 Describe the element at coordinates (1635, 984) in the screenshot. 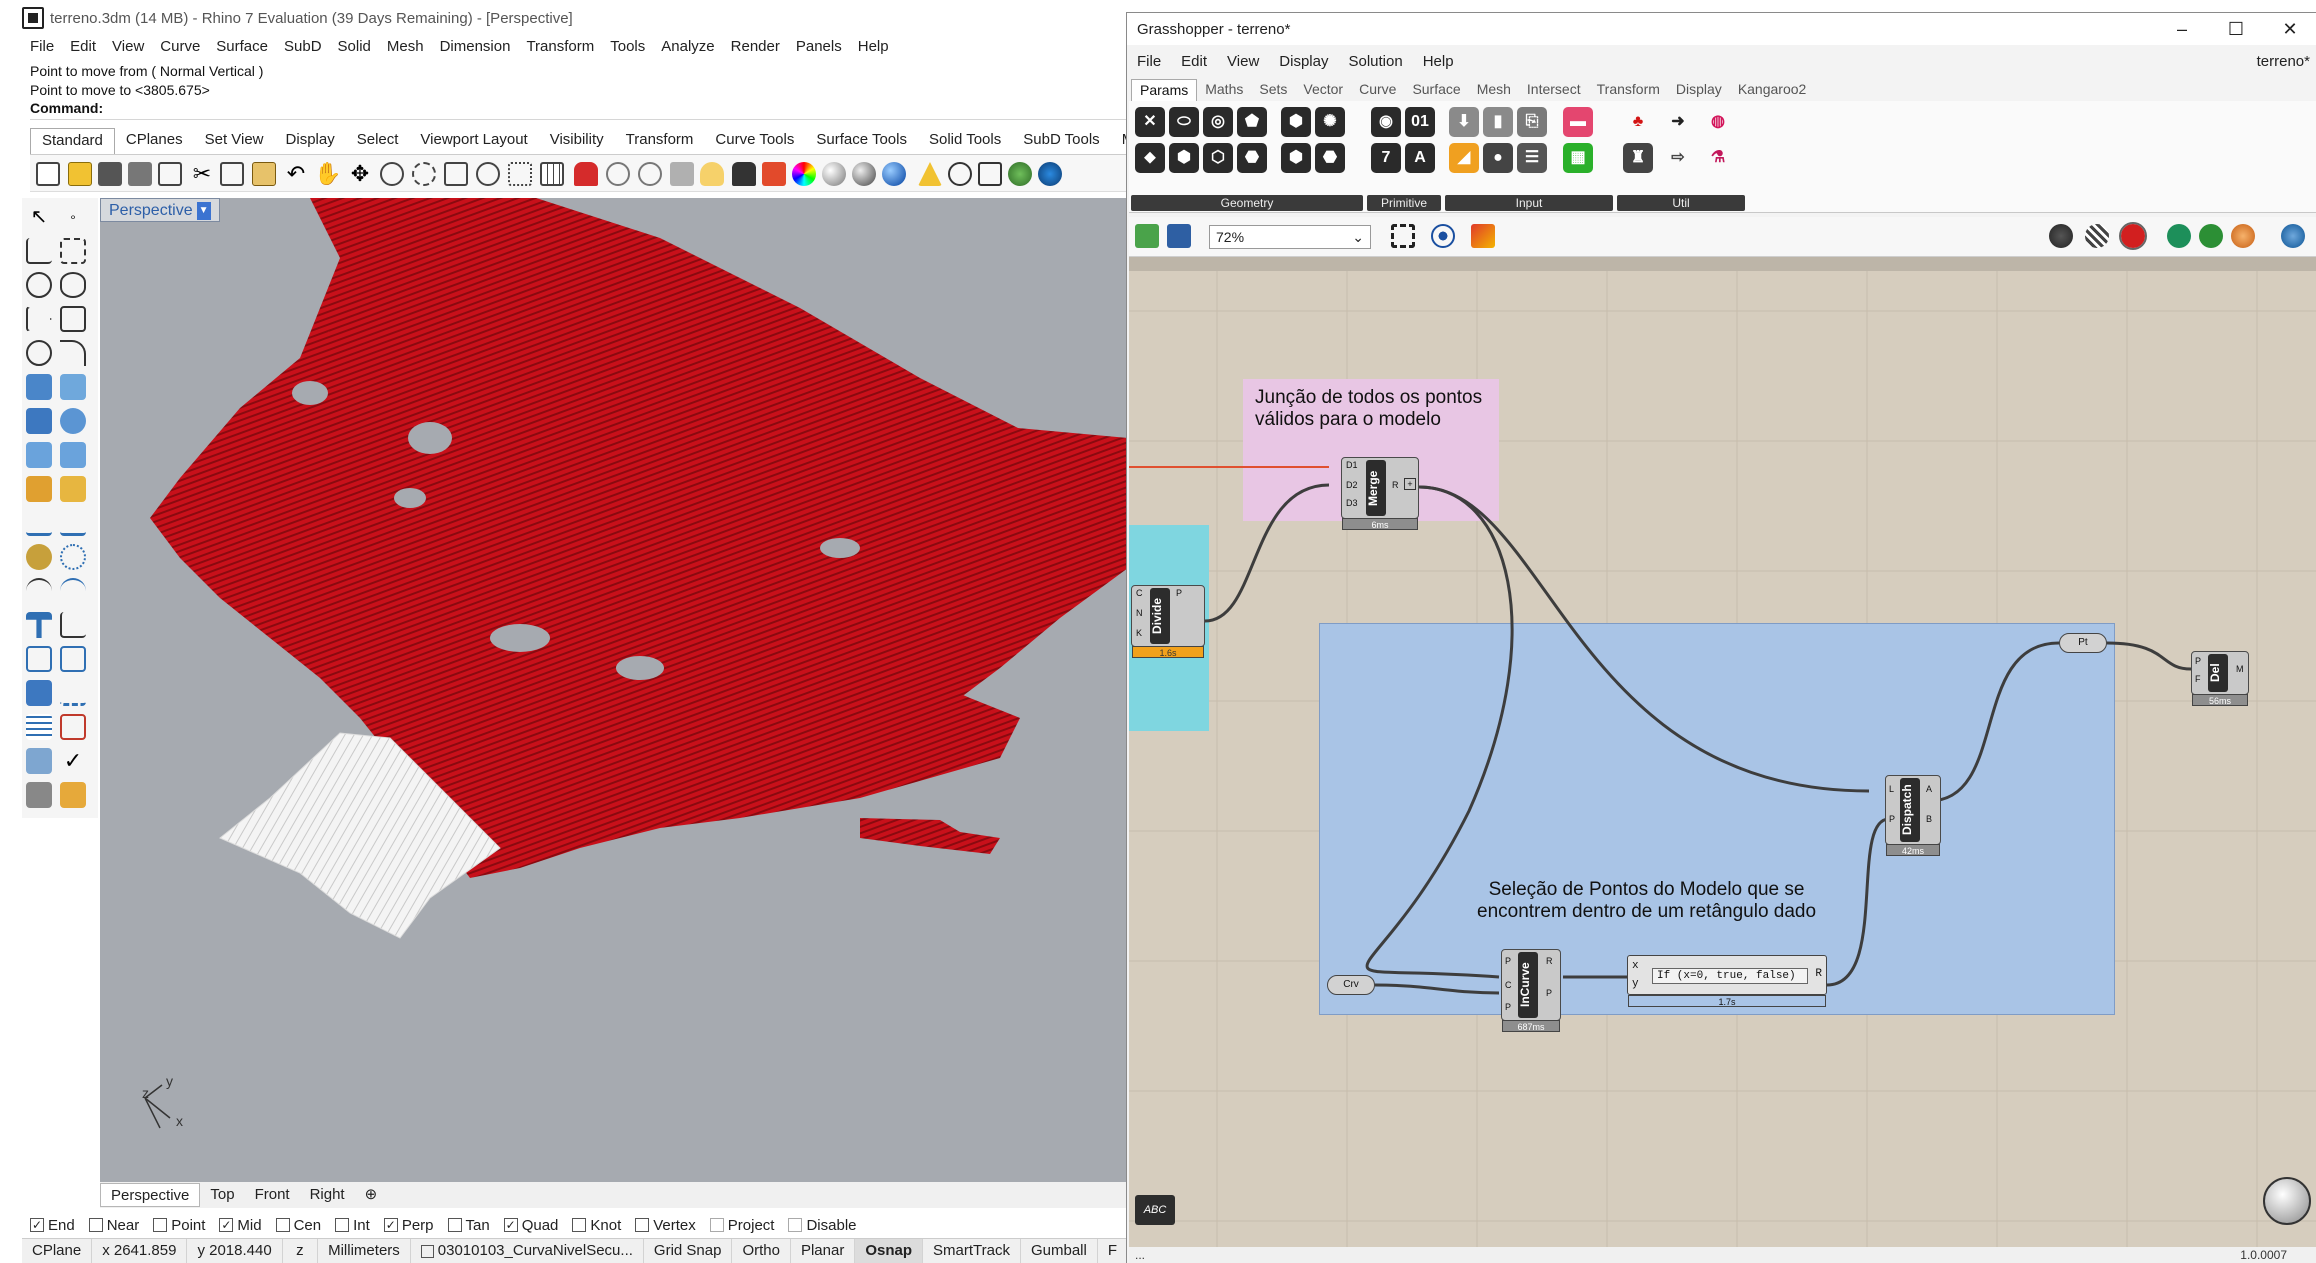

I see `expression-input-y: y` at that location.